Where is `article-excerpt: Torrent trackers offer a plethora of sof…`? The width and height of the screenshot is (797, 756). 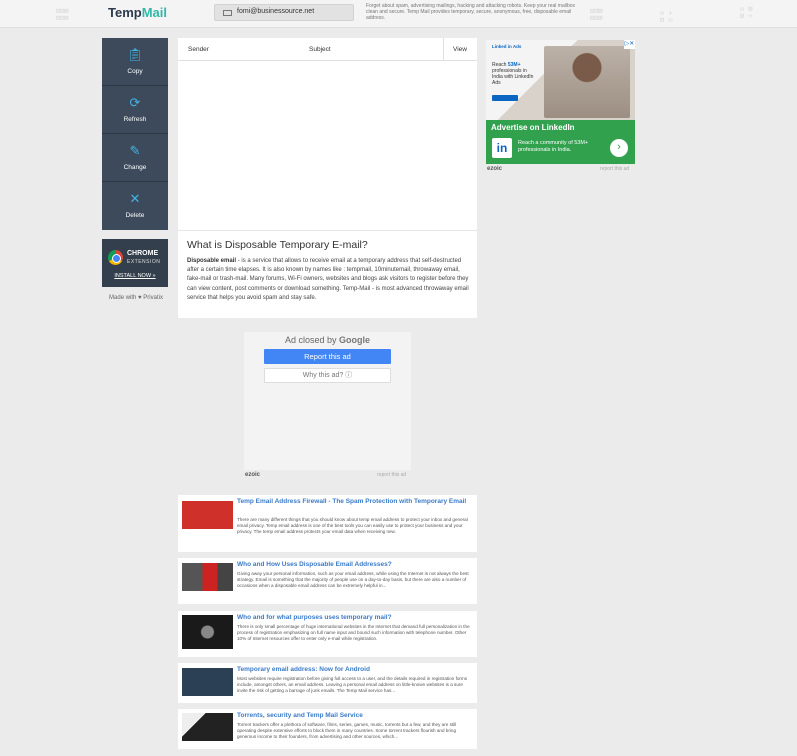
article-excerpt: Torrent trackers offer a plethora of sof… is located at coordinates (347, 730).